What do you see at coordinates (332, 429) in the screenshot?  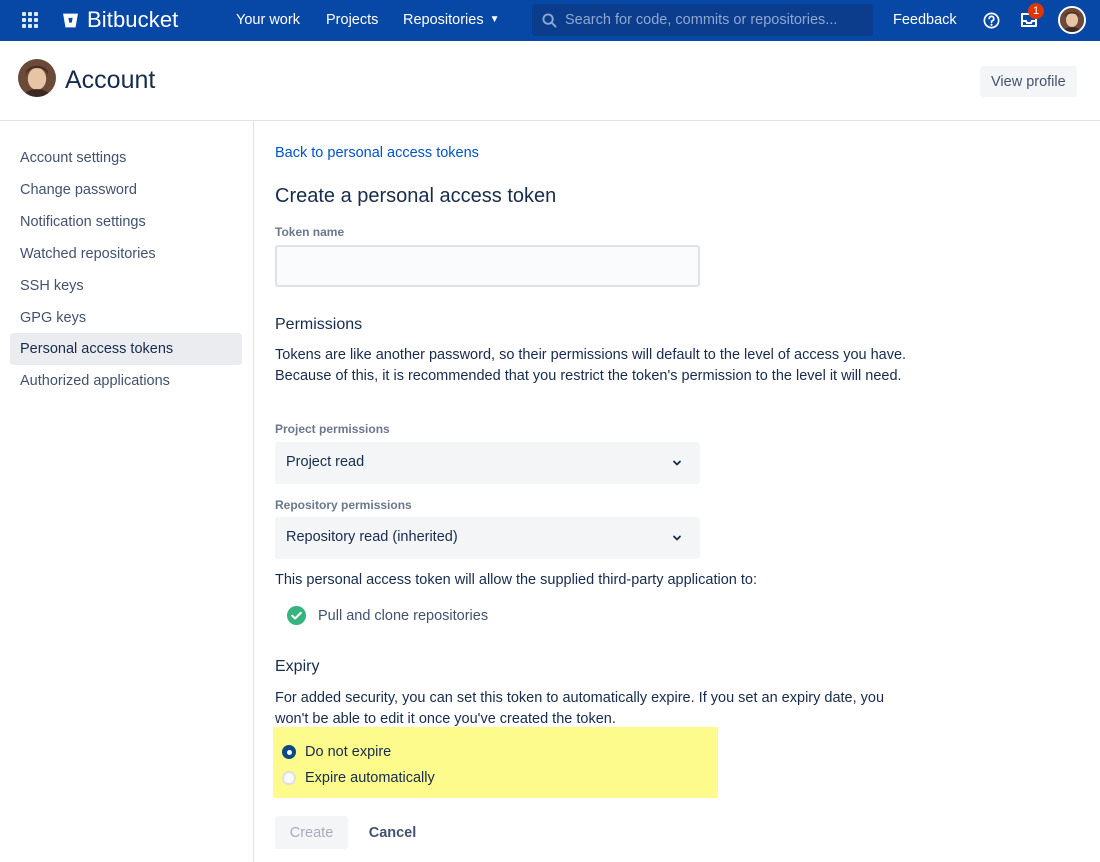 I see `project-permissions-label: Project permissions` at bounding box center [332, 429].